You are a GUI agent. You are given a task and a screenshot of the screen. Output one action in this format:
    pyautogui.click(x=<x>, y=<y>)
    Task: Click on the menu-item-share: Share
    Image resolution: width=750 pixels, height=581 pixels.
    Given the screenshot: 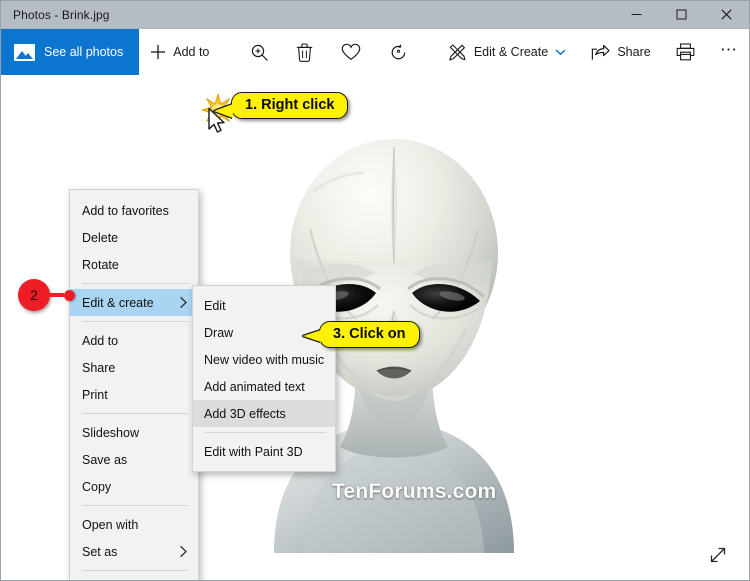 What is the action you would take?
    pyautogui.click(x=134, y=367)
    